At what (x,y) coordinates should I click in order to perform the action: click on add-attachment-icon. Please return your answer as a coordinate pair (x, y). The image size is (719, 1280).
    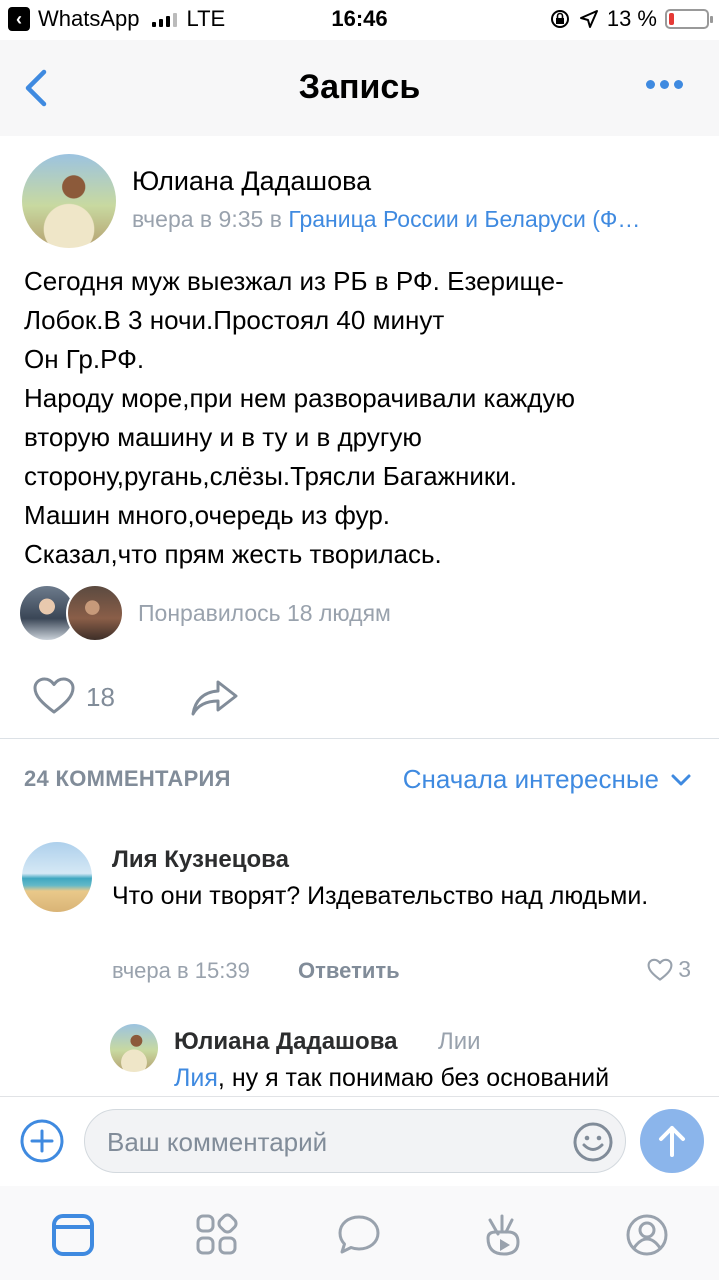
    Looking at the image, I should click on (42, 1141).